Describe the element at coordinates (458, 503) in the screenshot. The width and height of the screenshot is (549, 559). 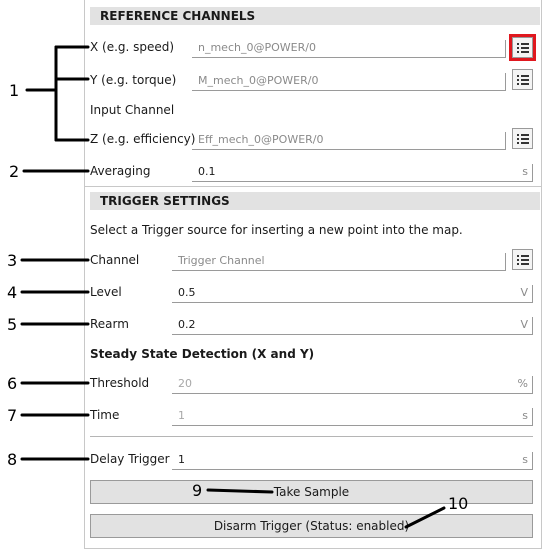
I see `callout-10: 10` at that location.